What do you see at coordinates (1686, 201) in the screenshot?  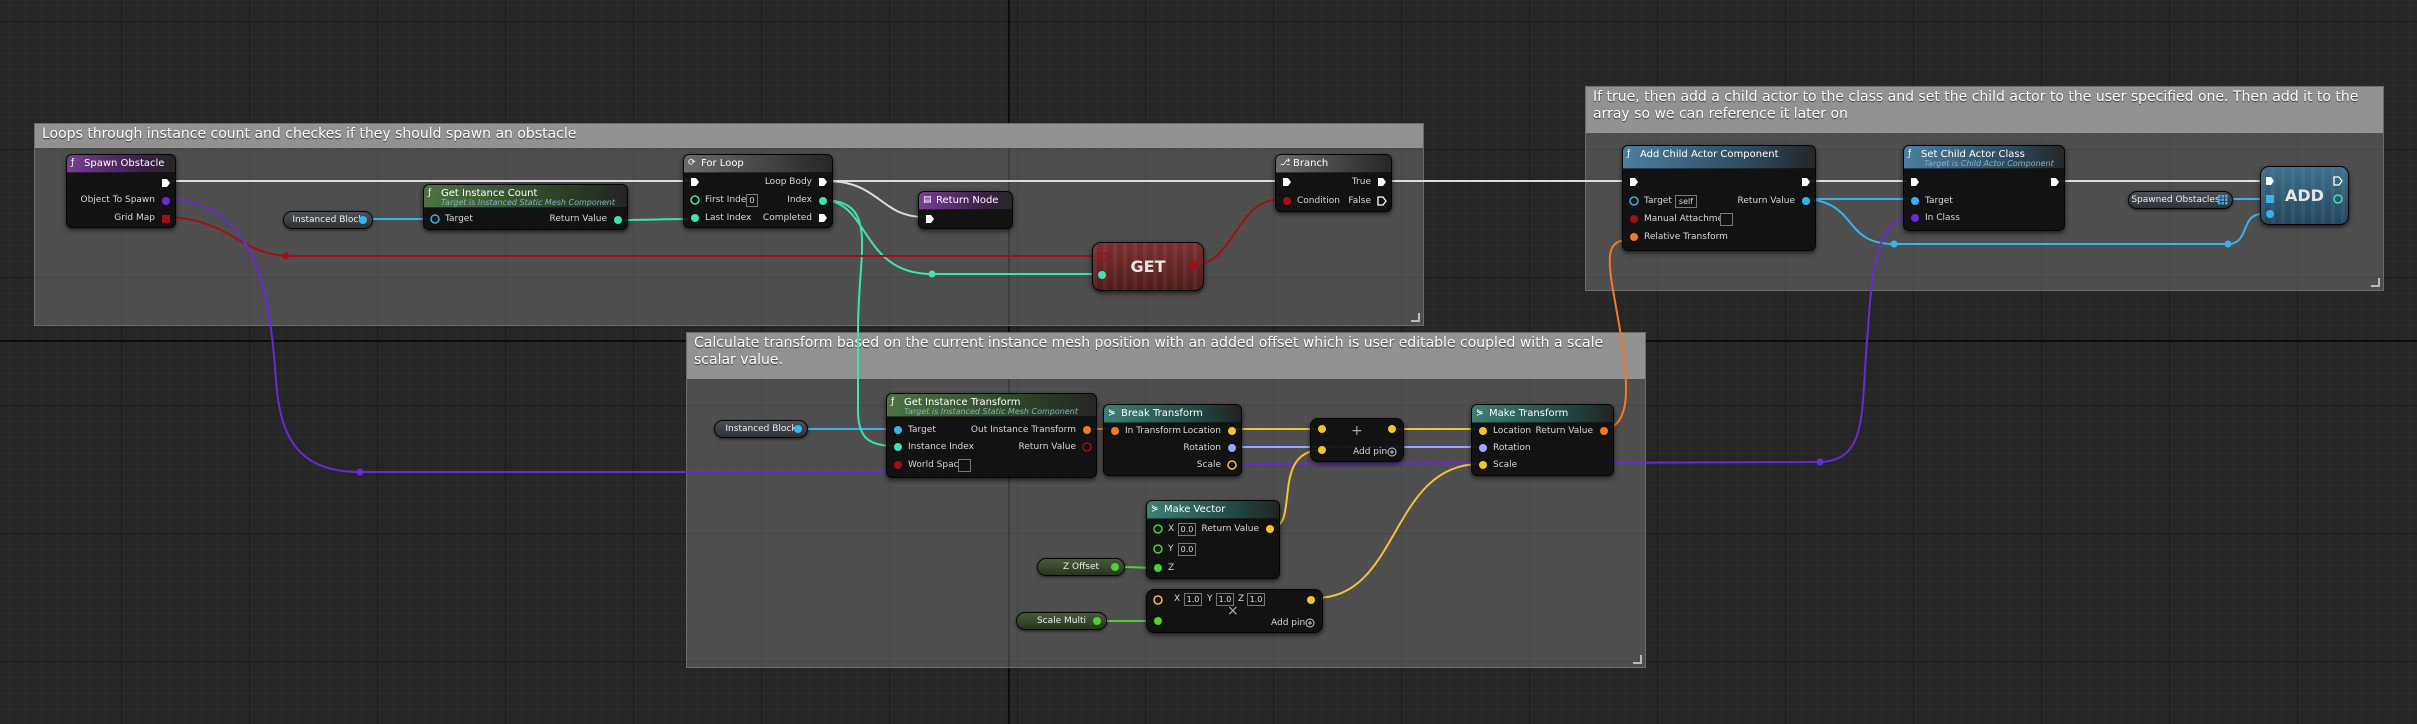 I see `target-self-field: self` at bounding box center [1686, 201].